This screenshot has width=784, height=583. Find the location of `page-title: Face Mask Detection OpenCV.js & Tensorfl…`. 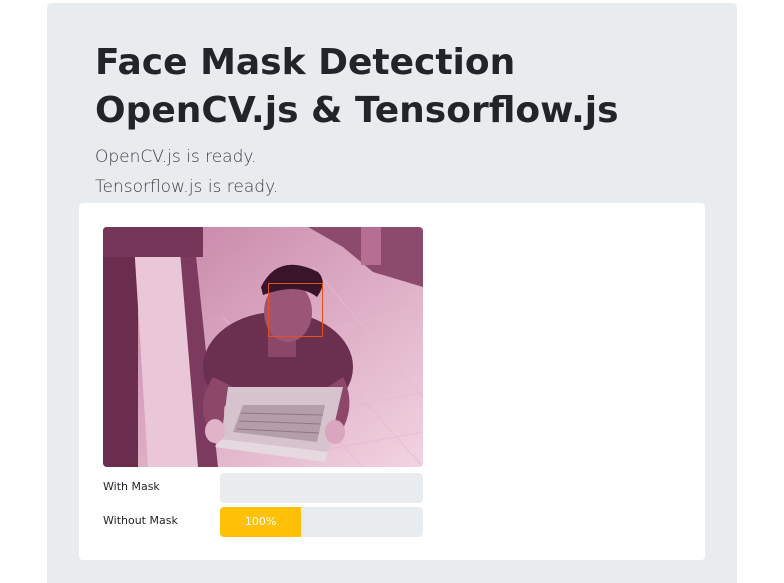

page-title: Face Mask Detection OpenCV.js & Tensorfl… is located at coordinates (357, 86).